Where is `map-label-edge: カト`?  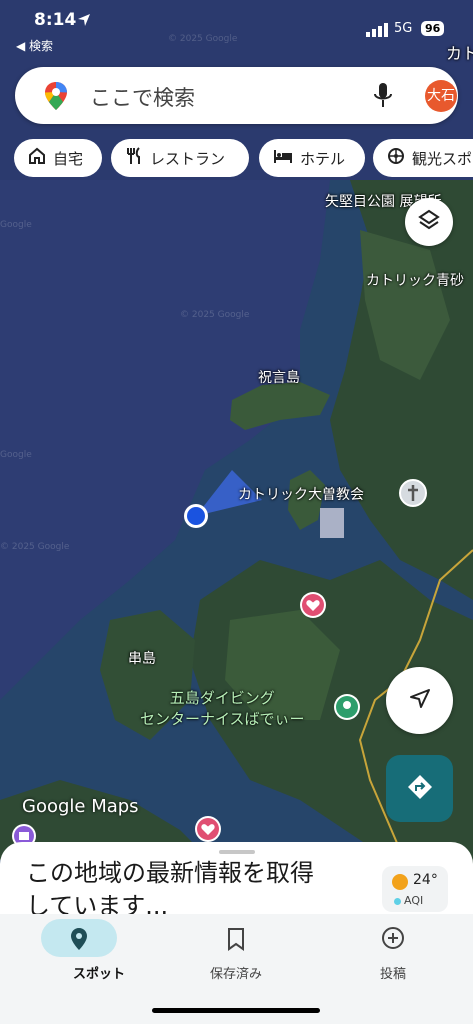
map-label-edge: カト is located at coordinates (459, 53).